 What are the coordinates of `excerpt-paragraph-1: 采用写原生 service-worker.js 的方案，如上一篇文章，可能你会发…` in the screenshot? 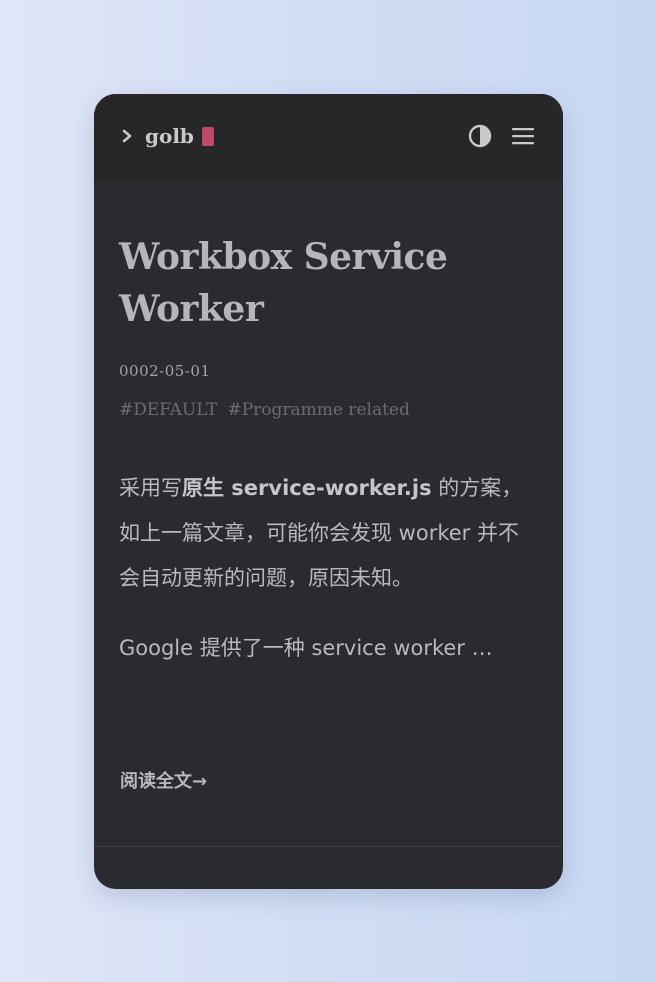 It's located at (329, 533).